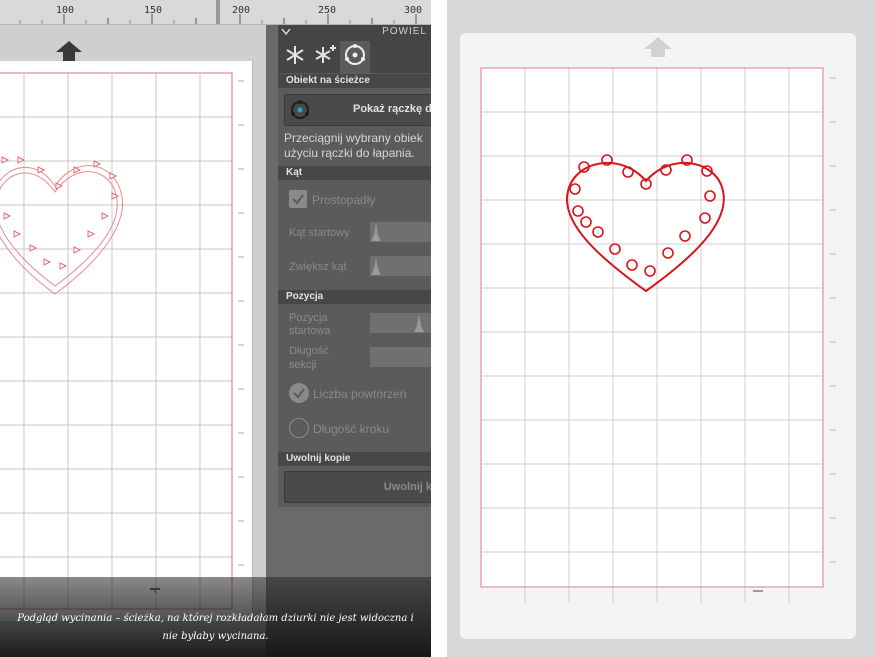 The width and height of the screenshot is (876, 657). I want to click on start-angle-slider, so click(400, 232).